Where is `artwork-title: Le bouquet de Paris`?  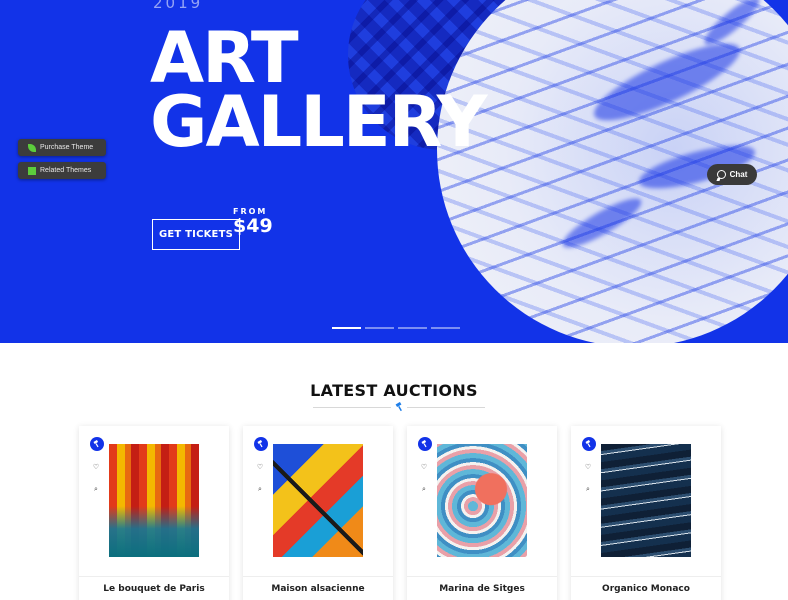
artwork-title: Le bouquet de Paris is located at coordinates (154, 589).